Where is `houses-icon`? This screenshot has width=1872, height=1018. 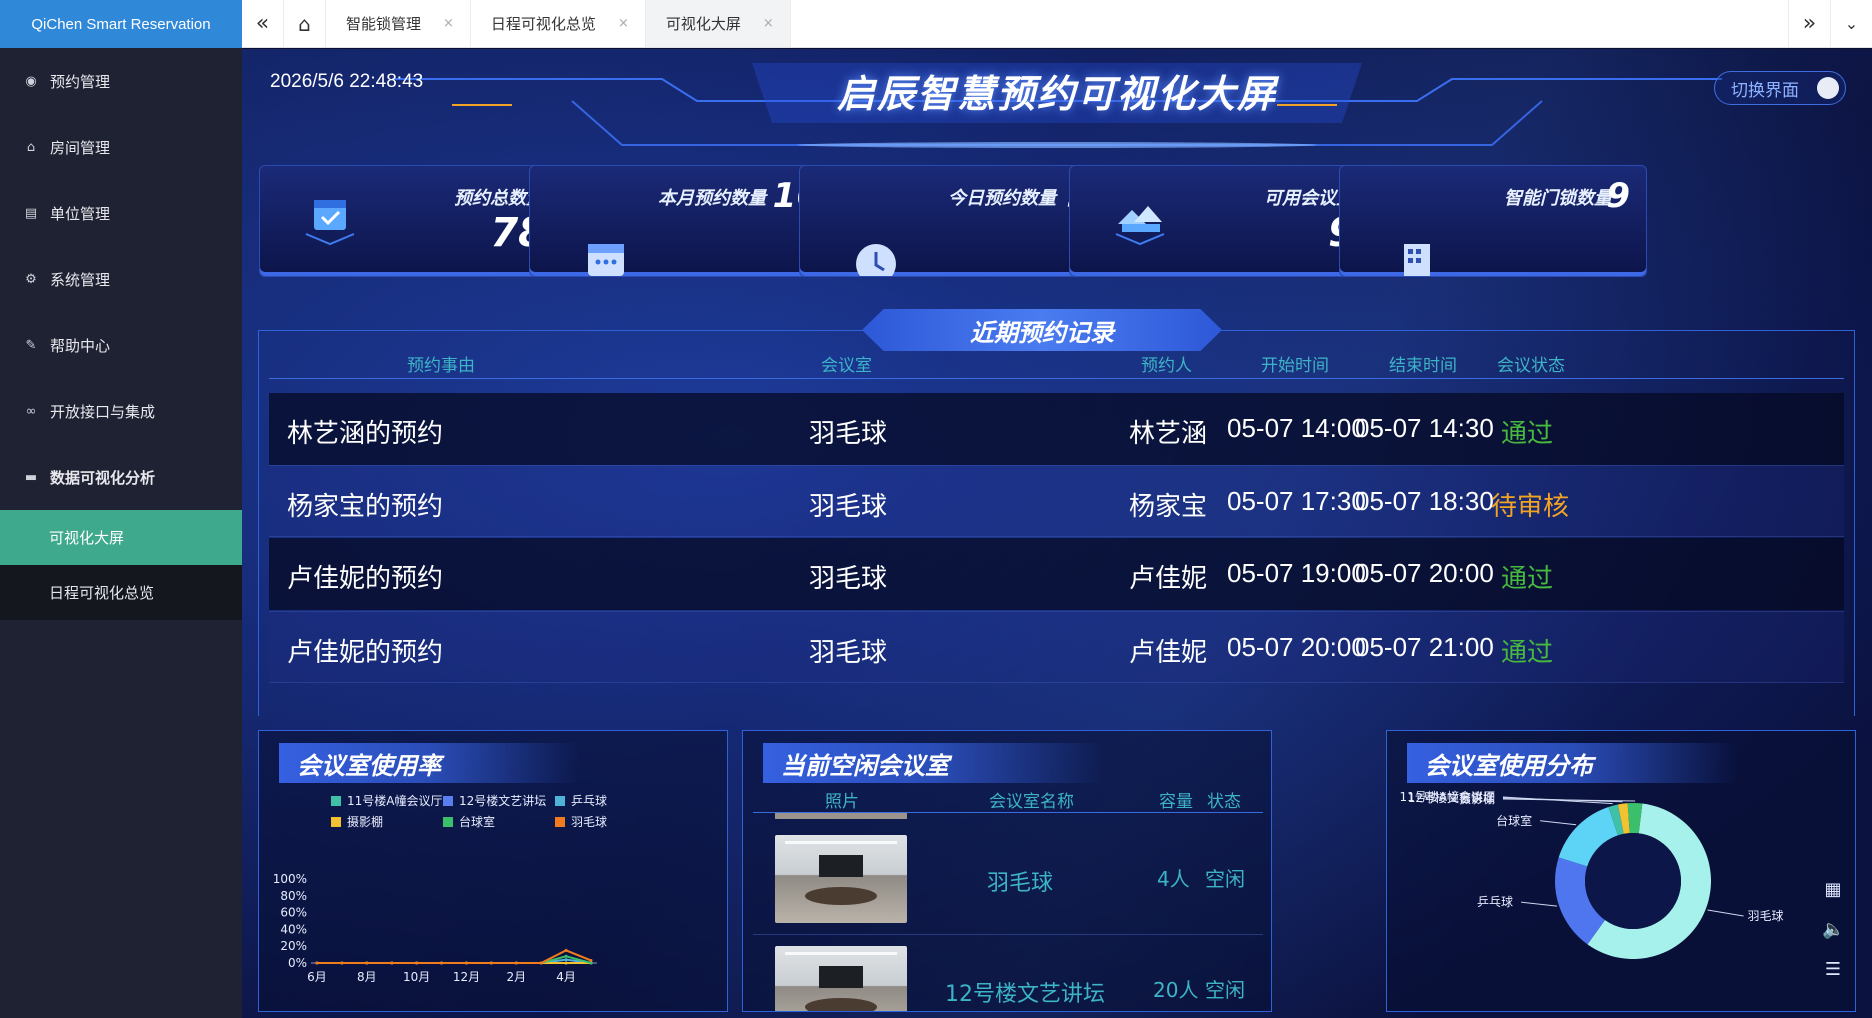
houses-icon is located at coordinates (1140, 226).